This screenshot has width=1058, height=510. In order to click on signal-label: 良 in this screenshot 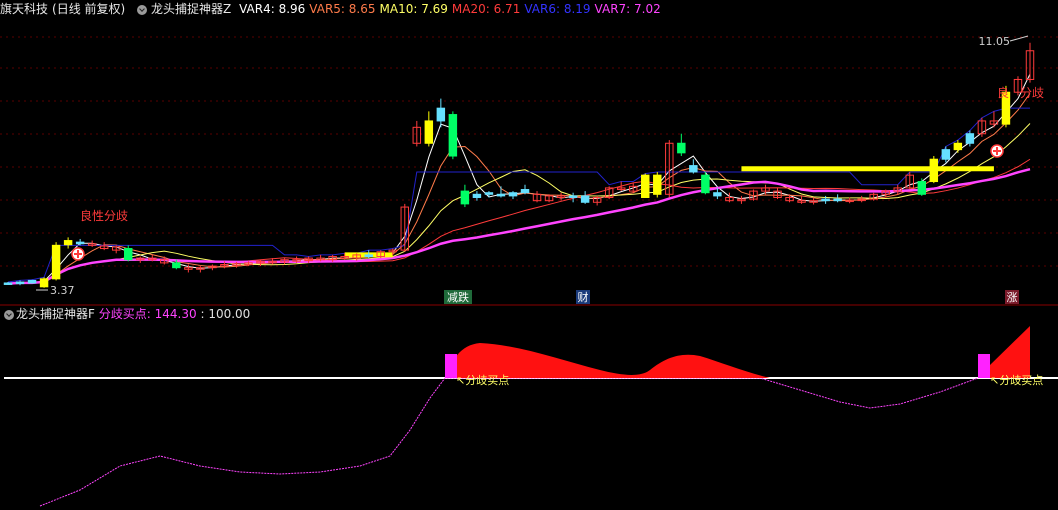, I will do `click(1003, 92)`.